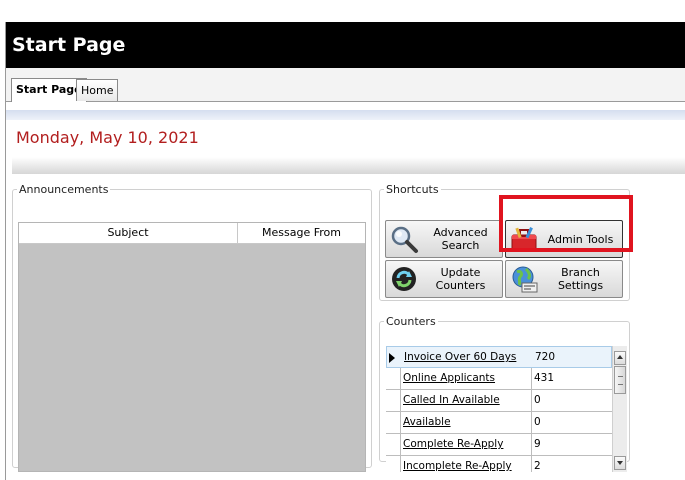 The height and width of the screenshot is (480, 685). Describe the element at coordinates (537, 444) in the screenshot. I see `counter-value: 9` at that location.